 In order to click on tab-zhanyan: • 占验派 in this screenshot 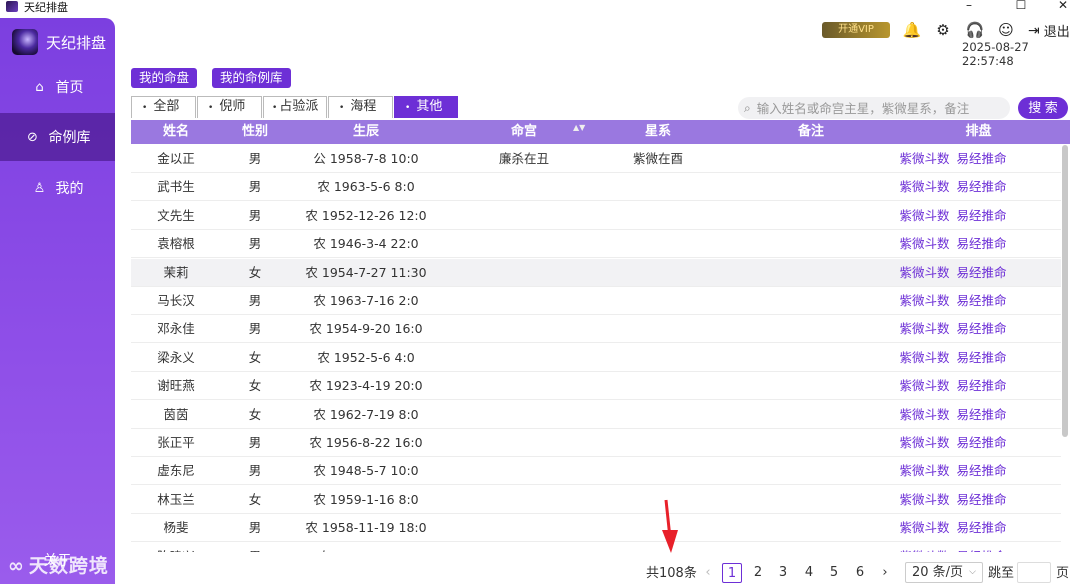, I will do `click(295, 107)`.